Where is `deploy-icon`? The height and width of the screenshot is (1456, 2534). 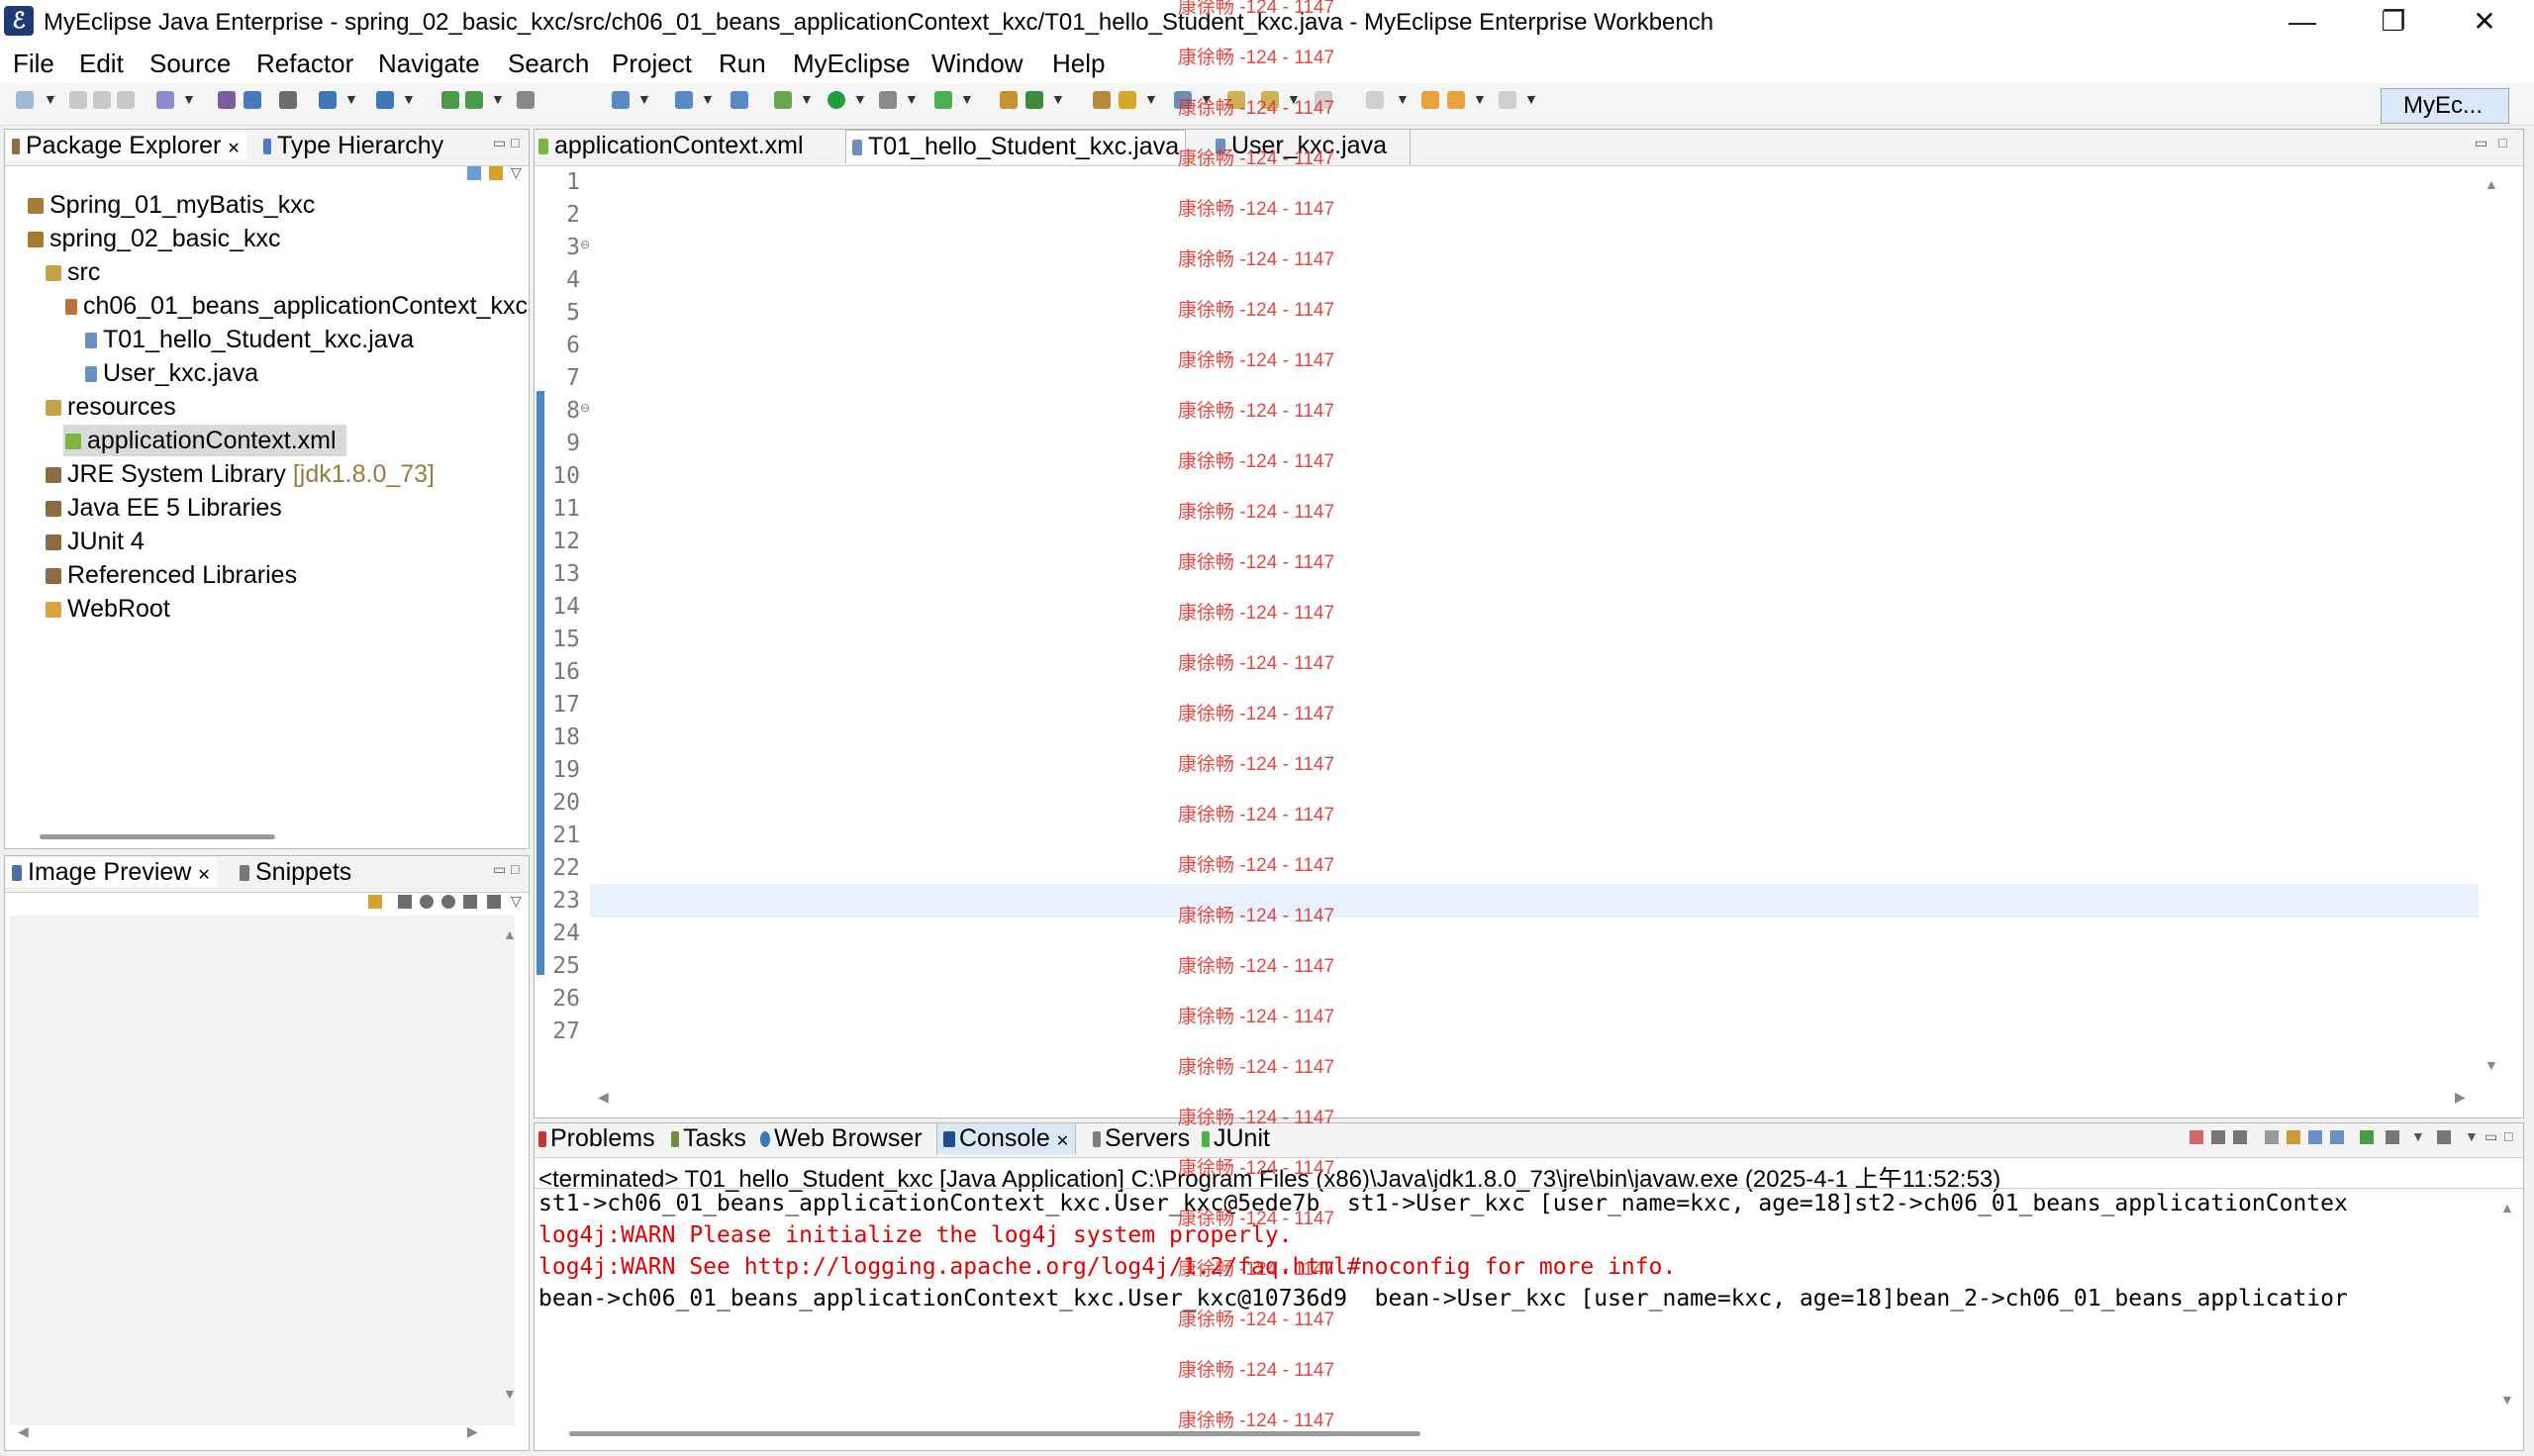
deploy-icon is located at coordinates (165, 100).